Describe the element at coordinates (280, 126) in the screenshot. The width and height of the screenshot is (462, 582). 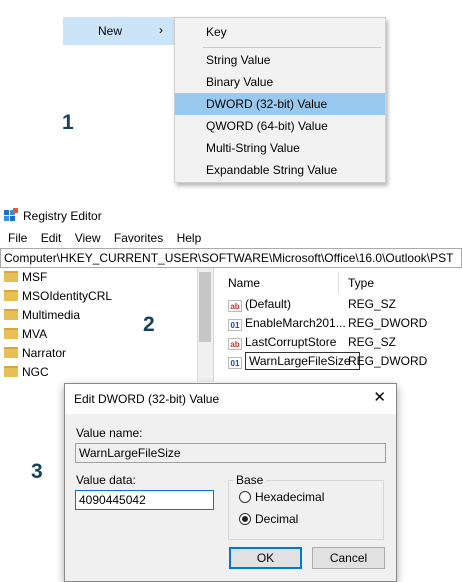
I see `submenu-item-qword-value: QWORD (64-bit) Value` at that location.